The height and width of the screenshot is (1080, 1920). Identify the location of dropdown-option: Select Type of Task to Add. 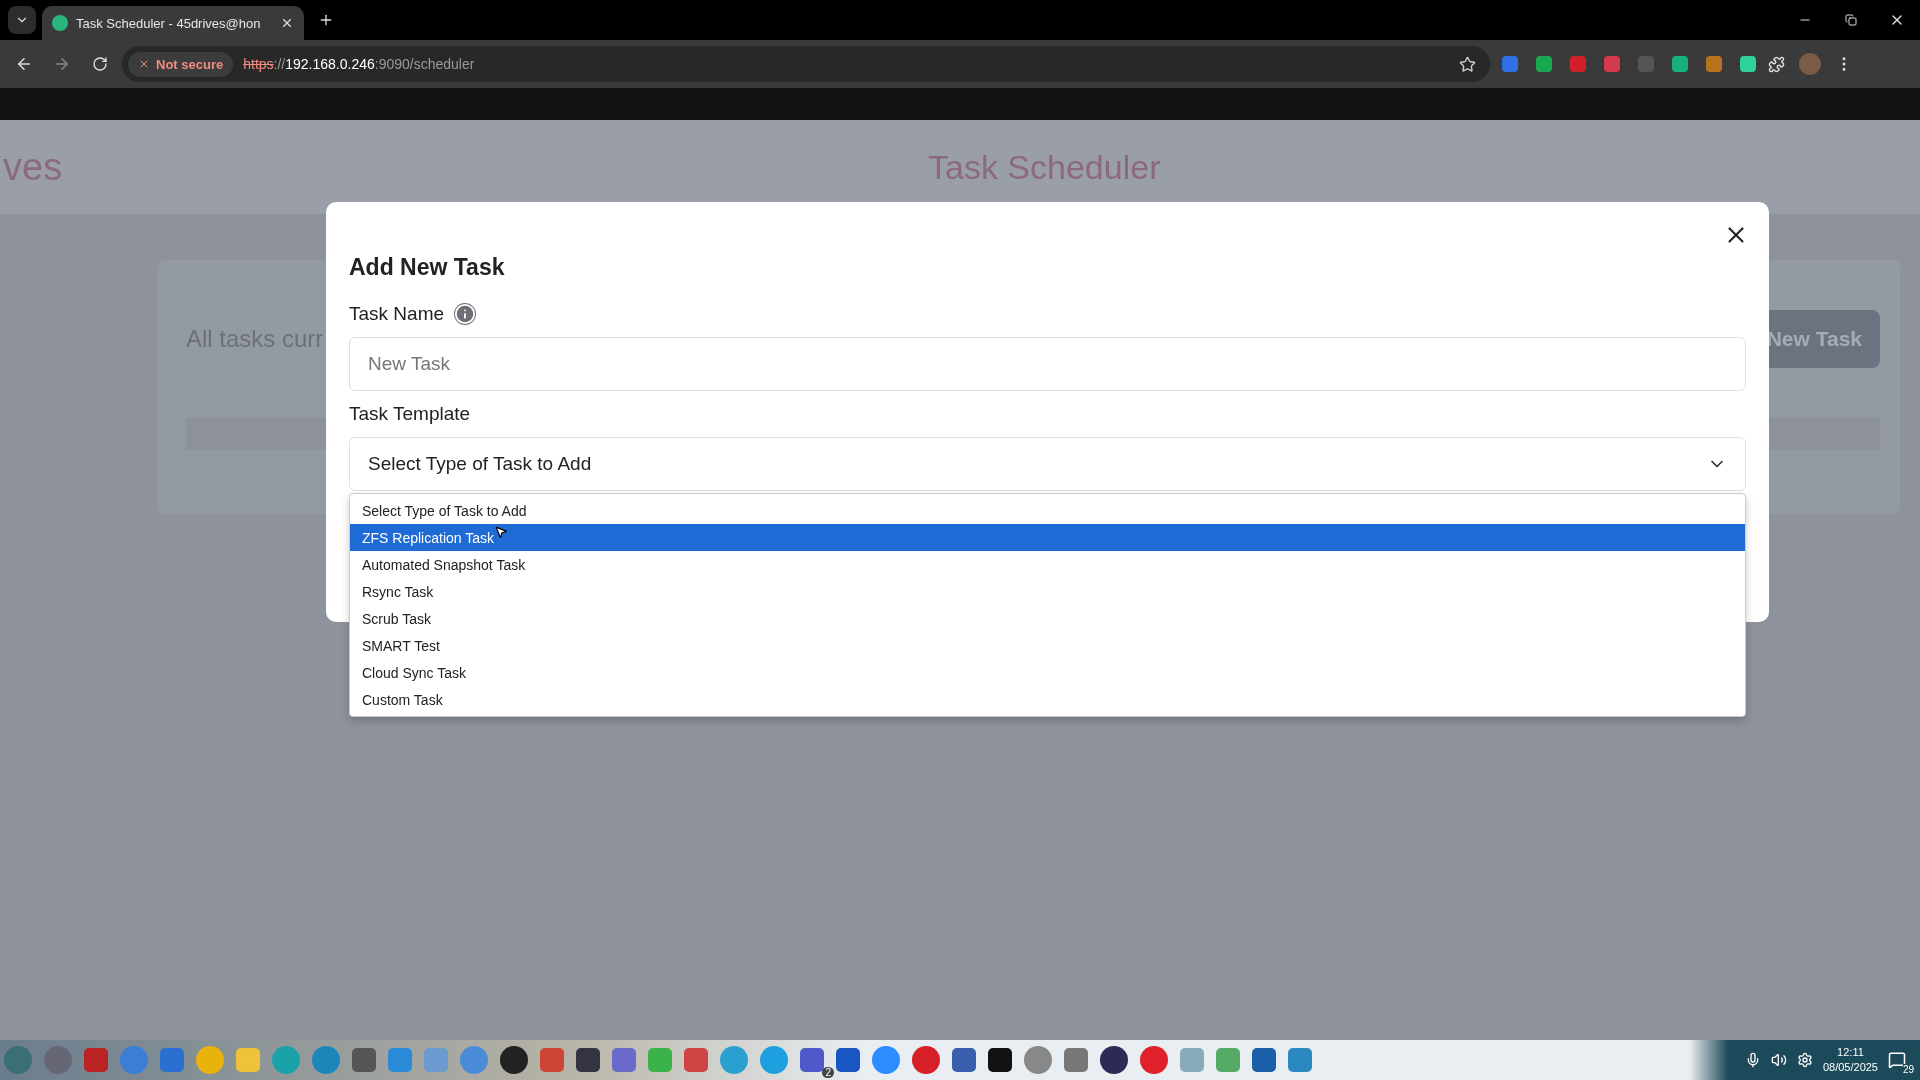
(1047, 510).